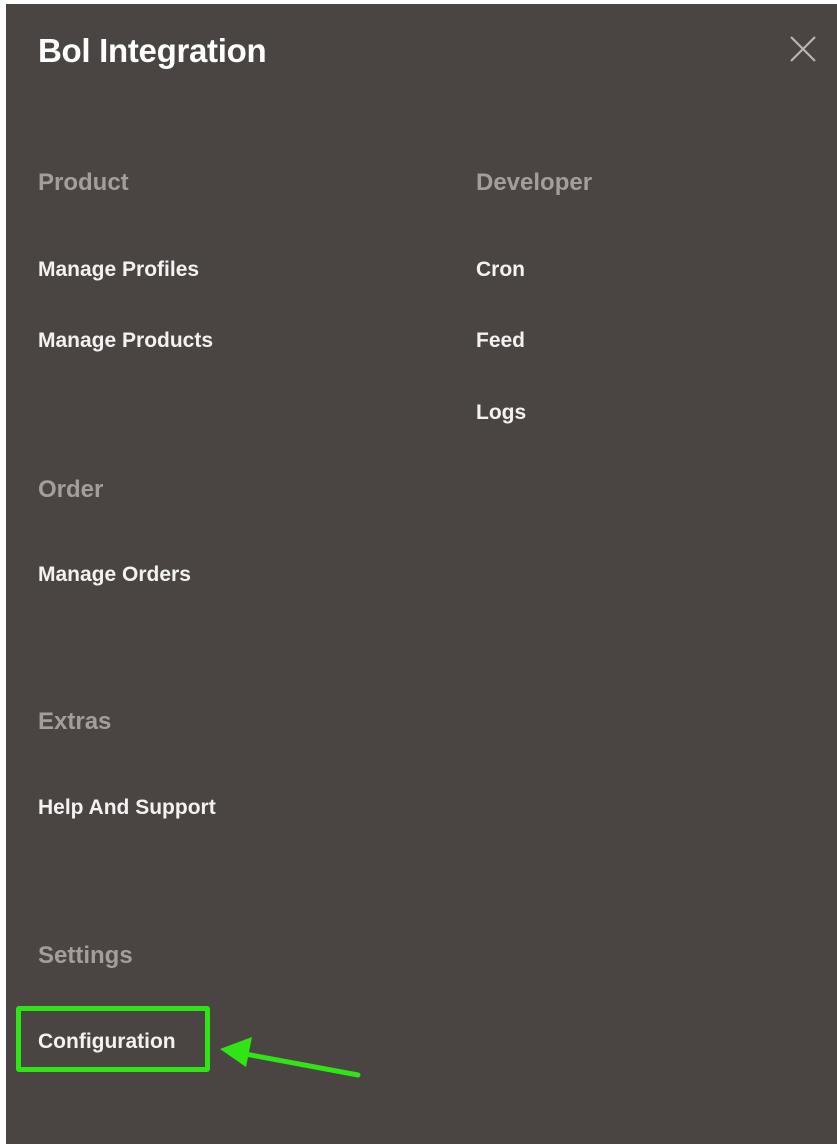  What do you see at coordinates (127, 808) in the screenshot?
I see `menu-item-help-and-support: Help And Support` at bounding box center [127, 808].